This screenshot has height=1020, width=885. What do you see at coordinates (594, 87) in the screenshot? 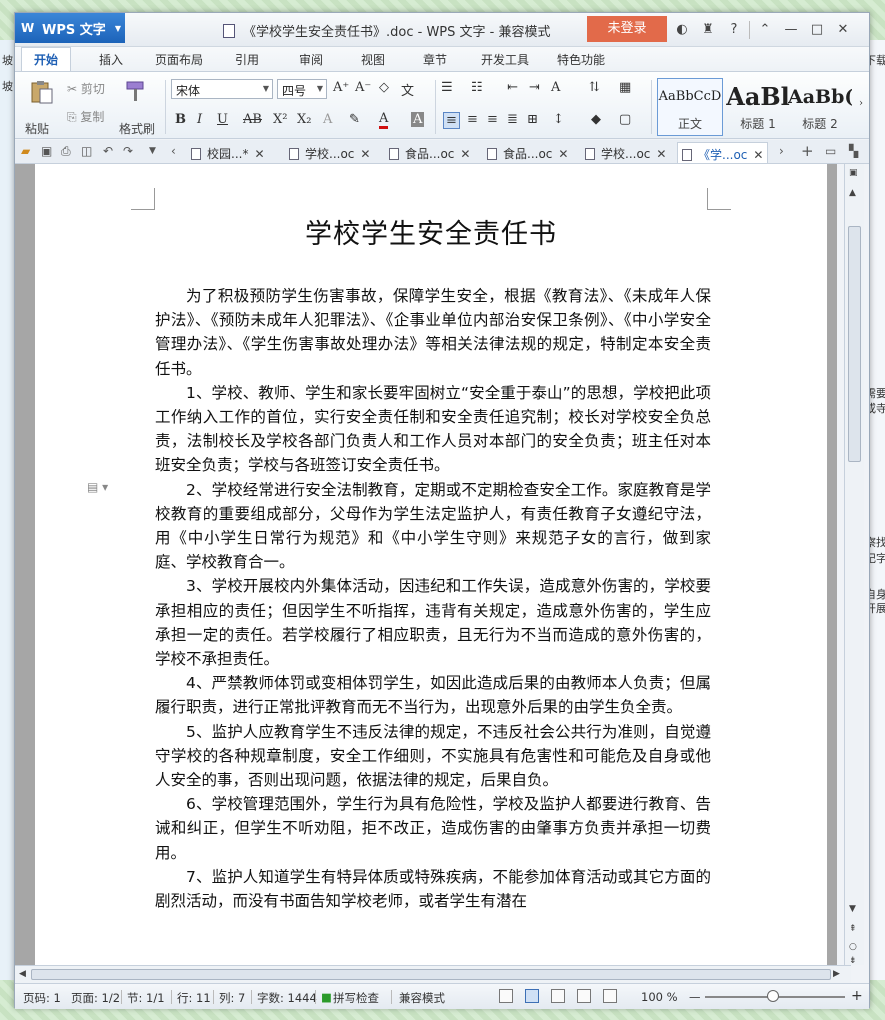
I see `sort-icon: ⇅` at bounding box center [594, 87].